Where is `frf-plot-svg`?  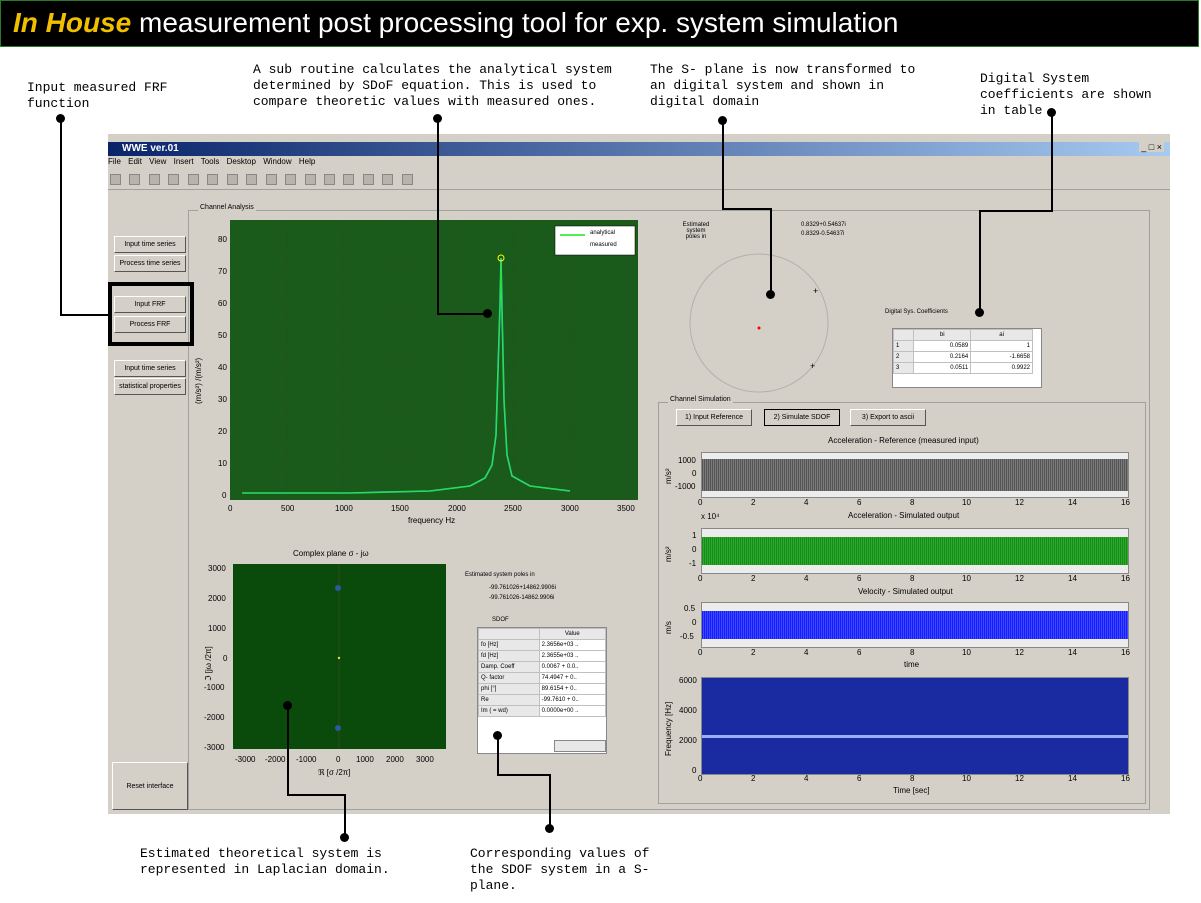
frf-plot-svg is located at coordinates (434, 360).